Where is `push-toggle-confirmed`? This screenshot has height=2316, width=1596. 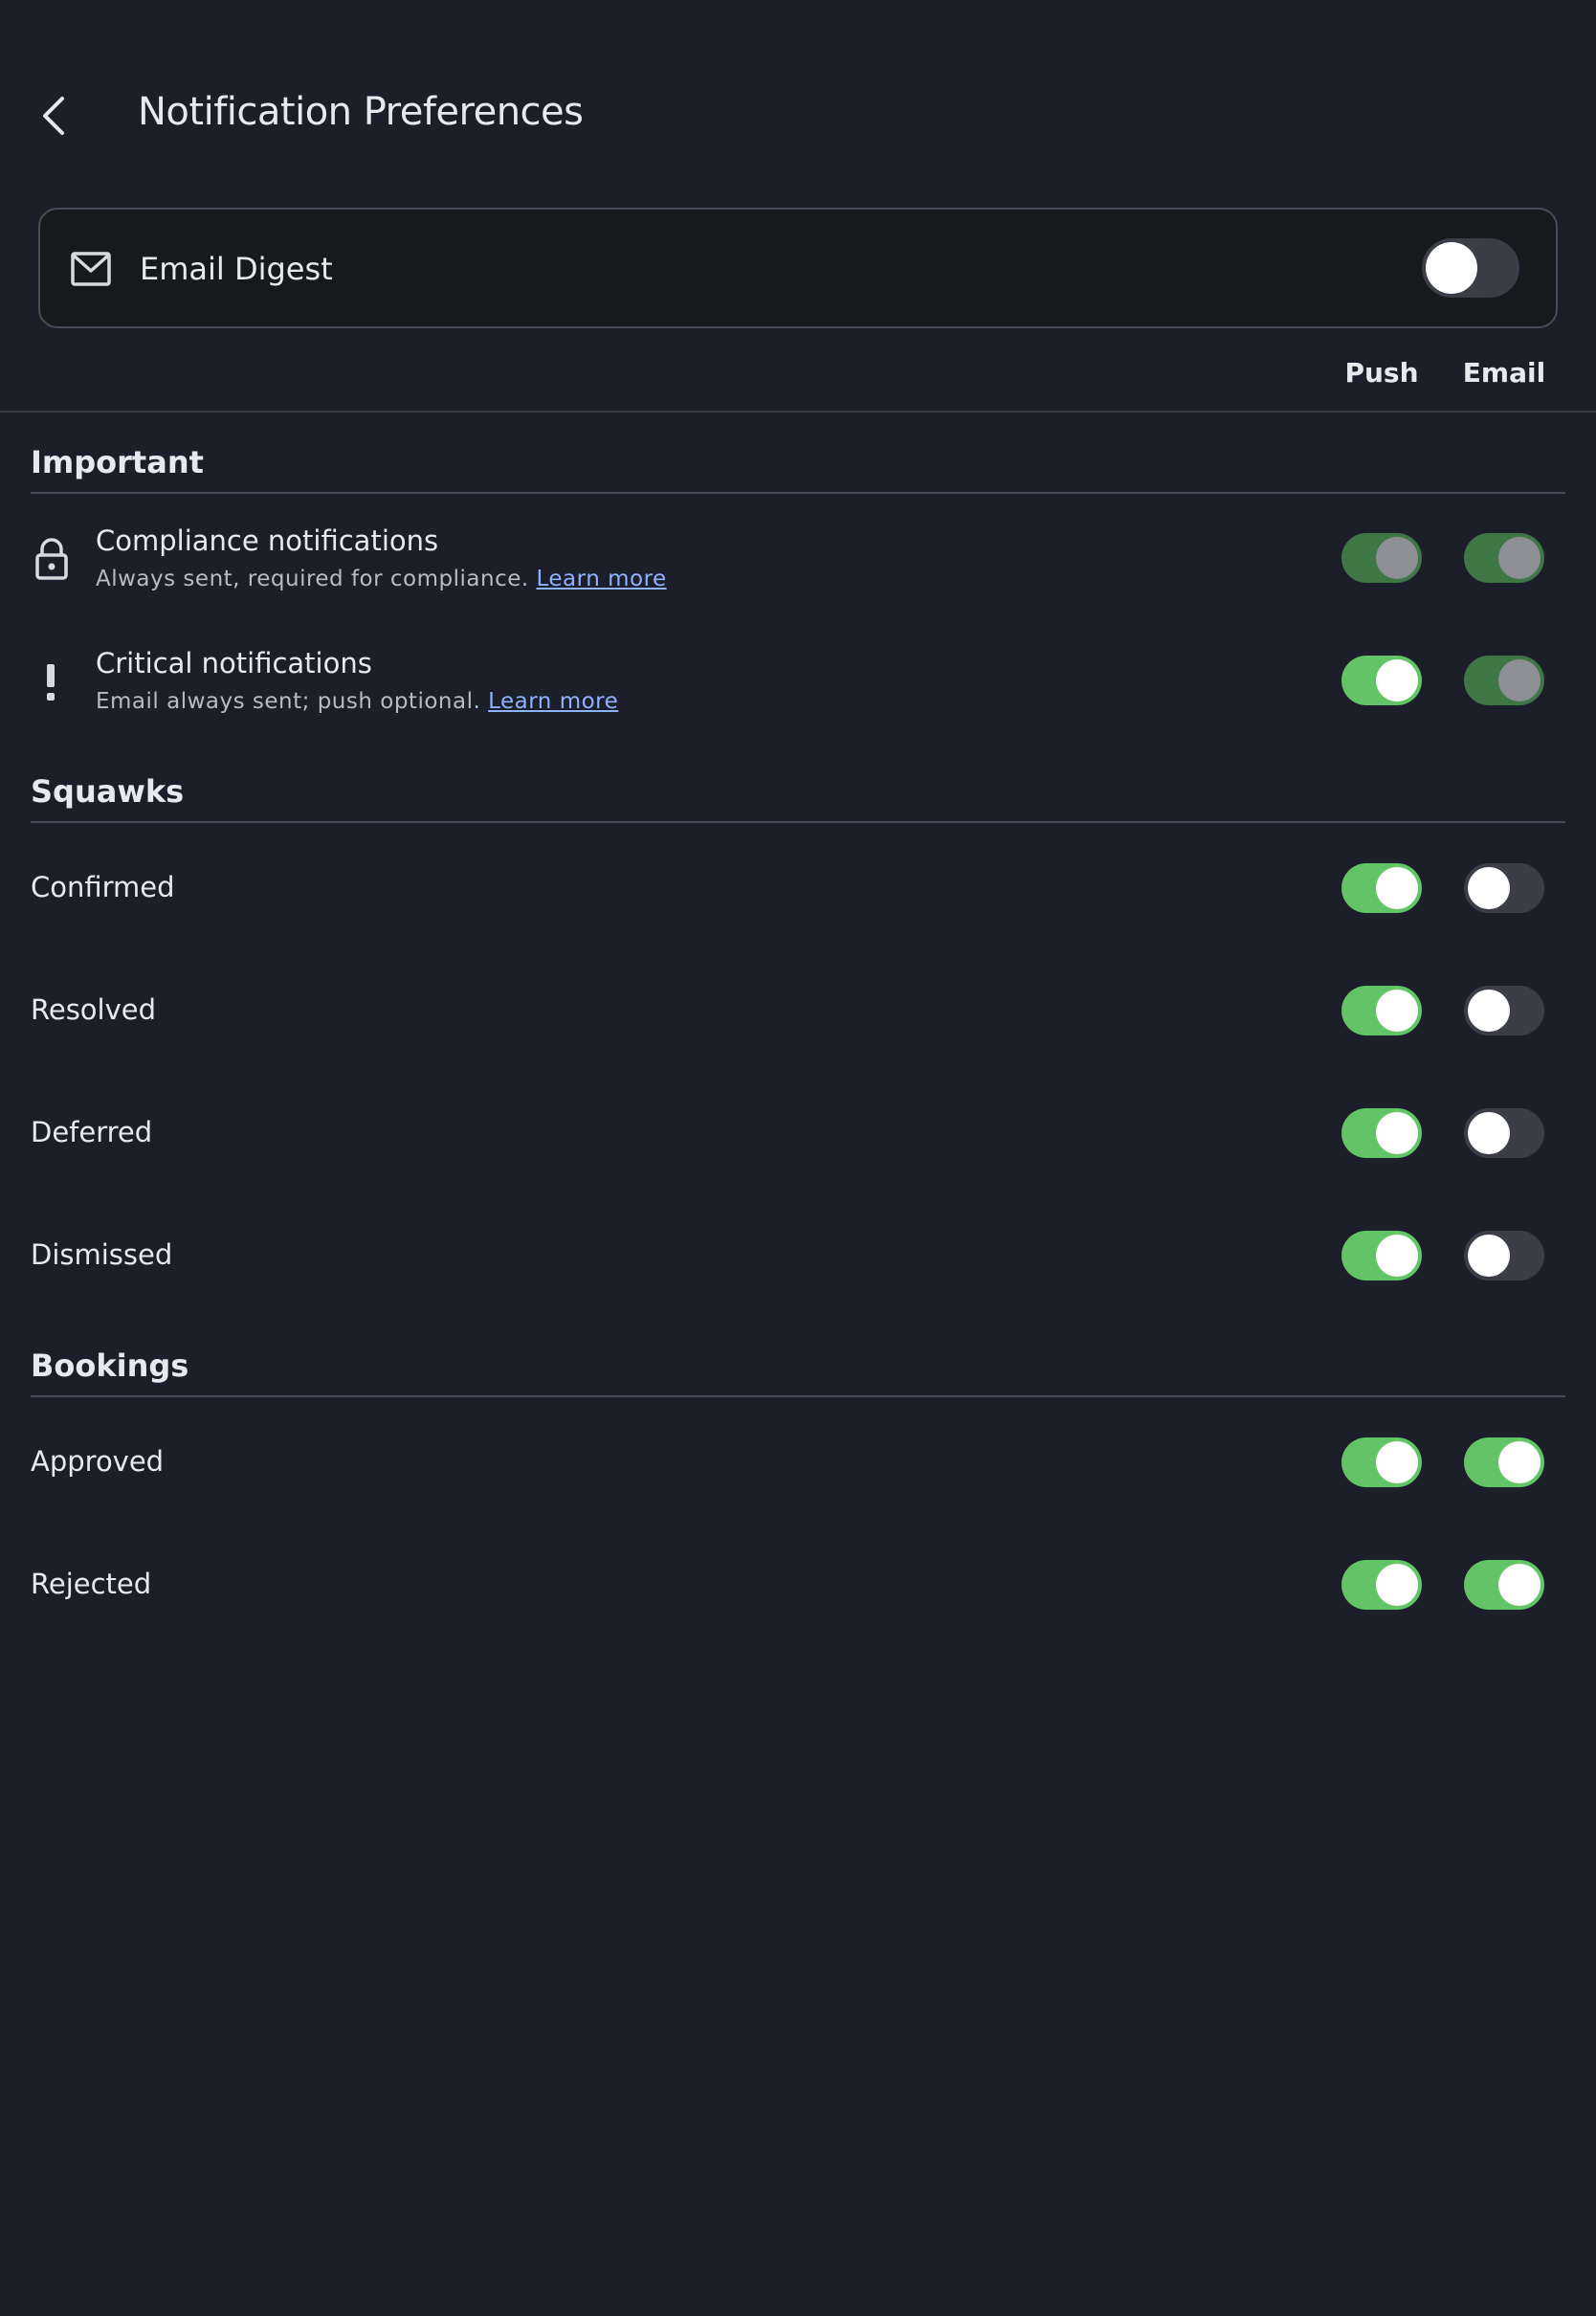
push-toggle-confirmed is located at coordinates (1382, 888).